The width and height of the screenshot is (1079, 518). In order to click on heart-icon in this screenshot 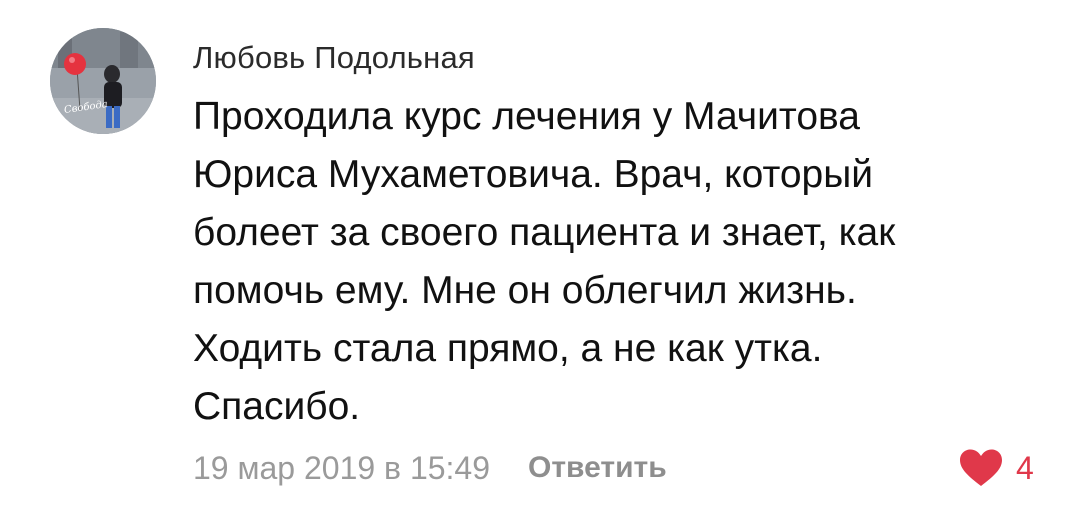, I will do `click(981, 467)`.